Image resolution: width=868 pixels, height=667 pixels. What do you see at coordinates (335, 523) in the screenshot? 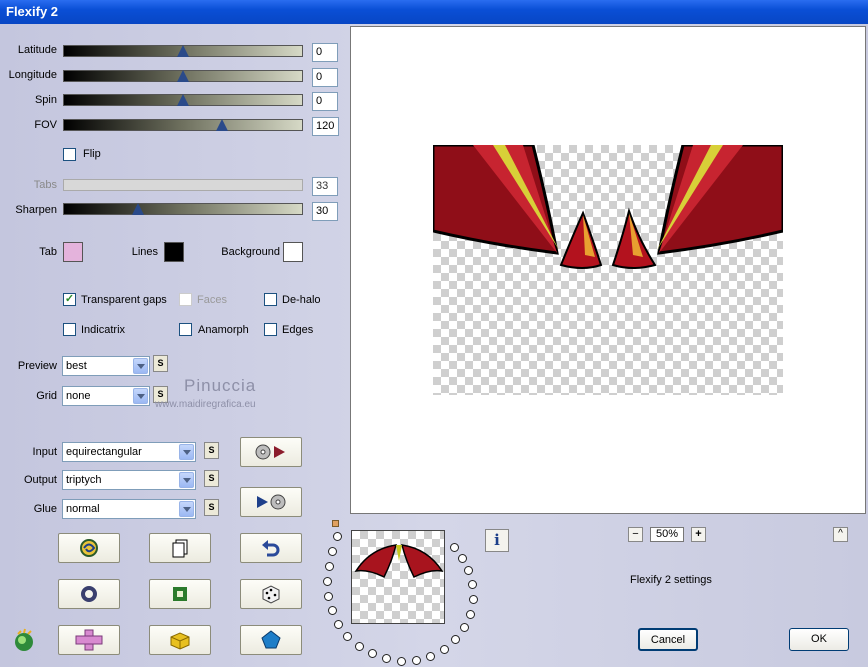
I see `orbit-handle` at bounding box center [335, 523].